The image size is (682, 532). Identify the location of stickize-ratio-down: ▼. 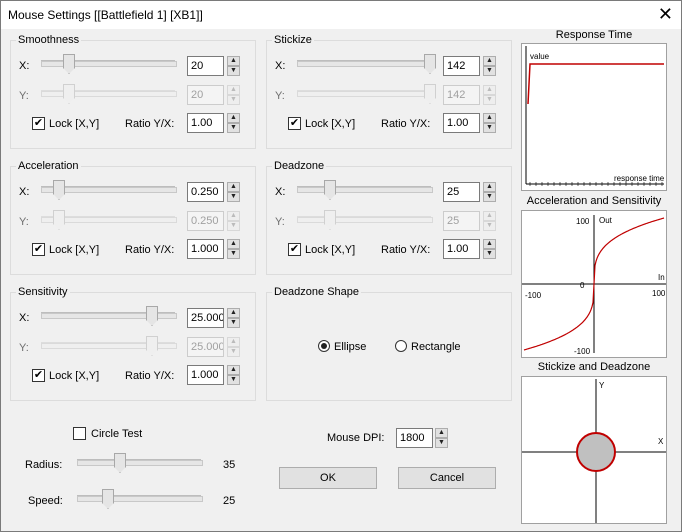
(489, 128).